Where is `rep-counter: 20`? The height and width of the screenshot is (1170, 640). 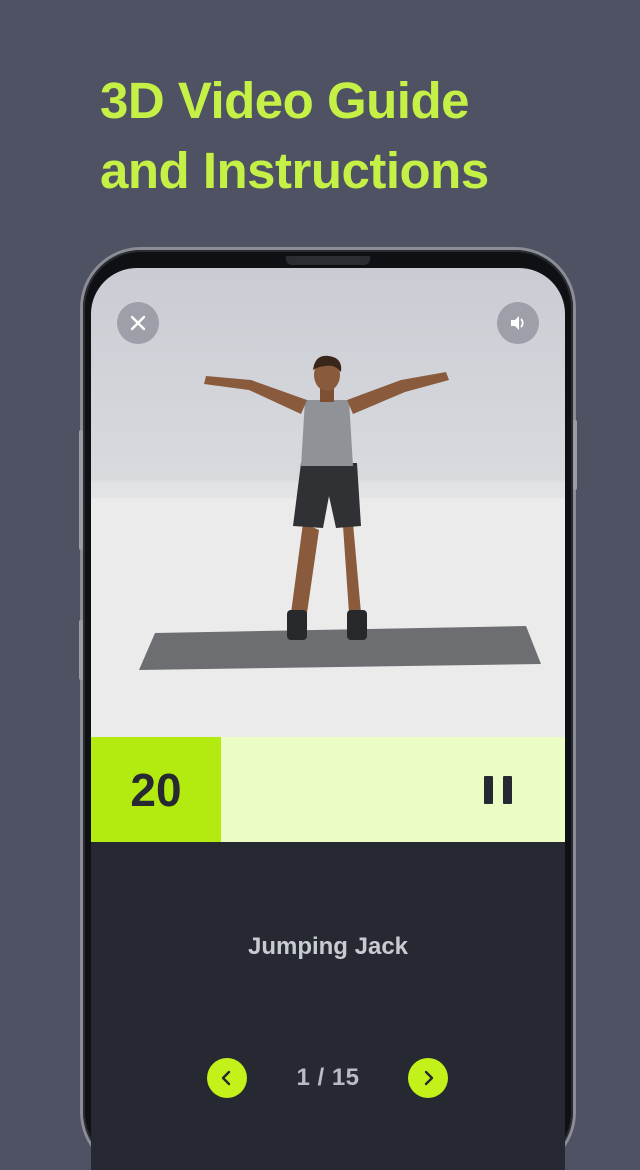 rep-counter: 20 is located at coordinates (156, 789).